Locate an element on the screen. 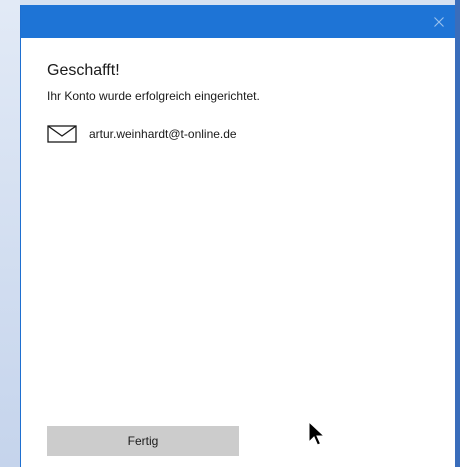 The width and height of the screenshot is (460, 467). window-edge is located at coordinates (457, 233).